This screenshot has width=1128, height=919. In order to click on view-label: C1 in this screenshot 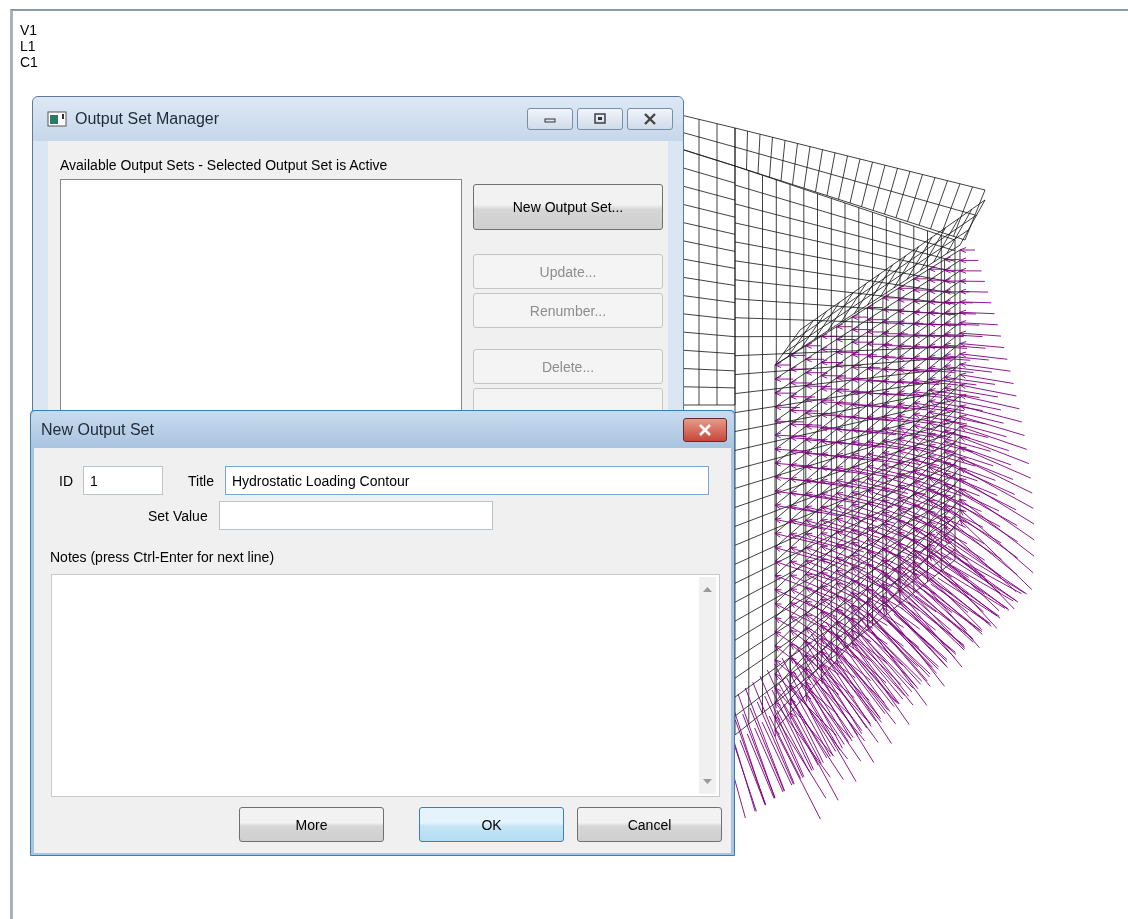, I will do `click(29, 62)`.